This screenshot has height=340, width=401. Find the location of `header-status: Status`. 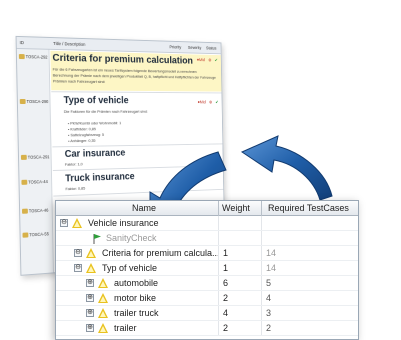

header-status: Status is located at coordinates (211, 48).